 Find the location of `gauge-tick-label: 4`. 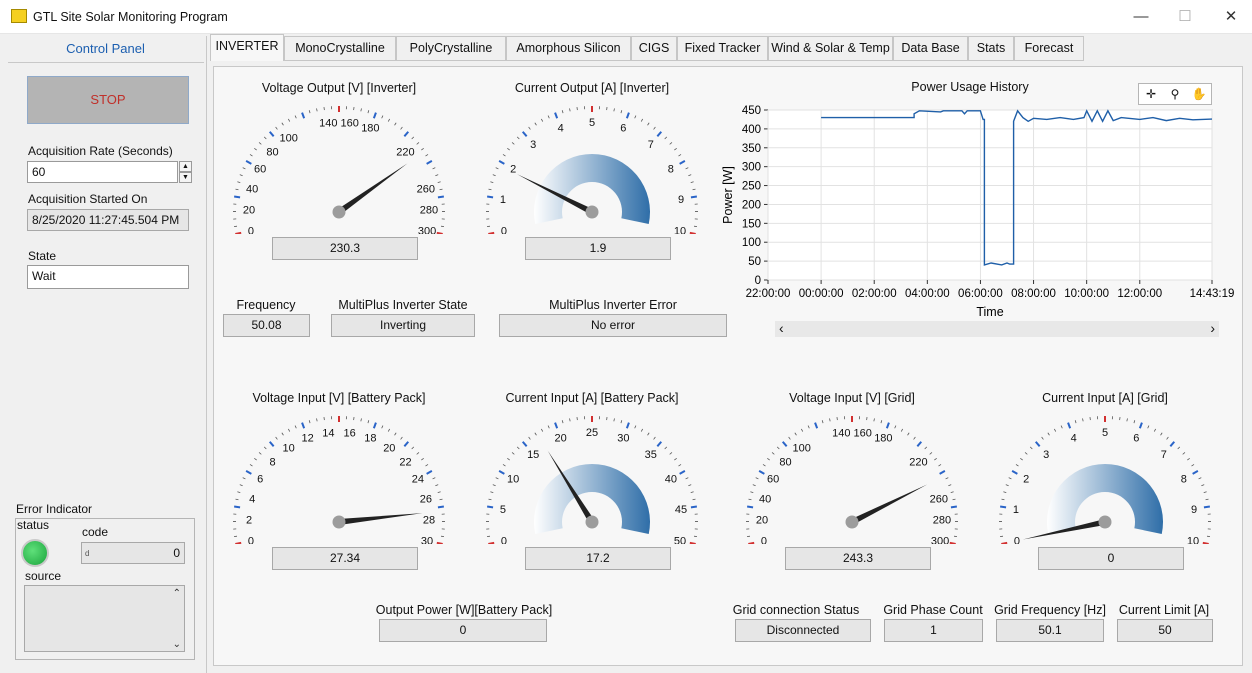

gauge-tick-label: 4 is located at coordinates (1074, 439).